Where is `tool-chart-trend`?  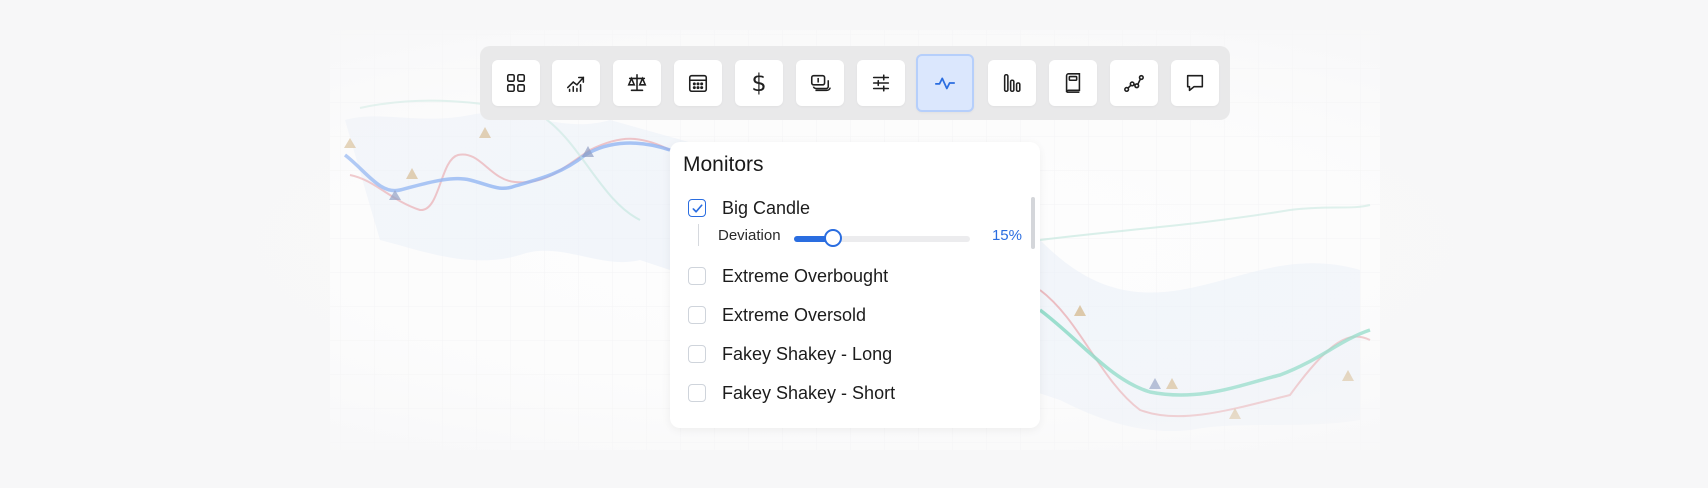
tool-chart-trend is located at coordinates (576, 83).